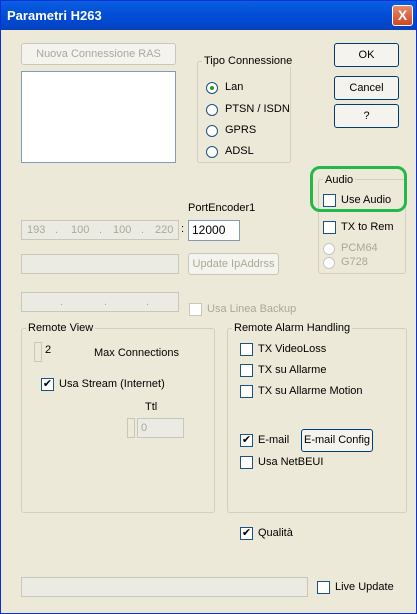 Image resolution: width=417 pixels, height=614 pixels. What do you see at coordinates (151, 407) in the screenshot?
I see `ttl-label: Ttl` at bounding box center [151, 407].